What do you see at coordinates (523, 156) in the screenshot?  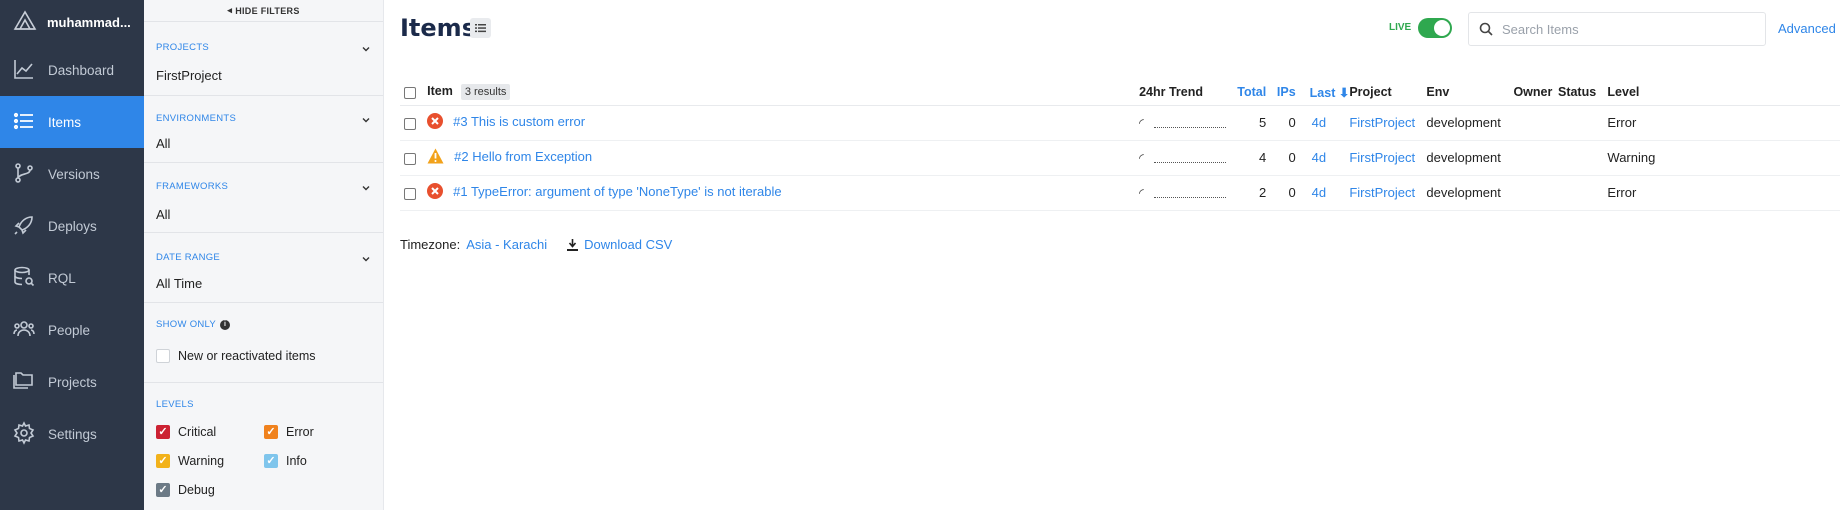 I see `item-title-link: #2 Hello from Exception` at bounding box center [523, 156].